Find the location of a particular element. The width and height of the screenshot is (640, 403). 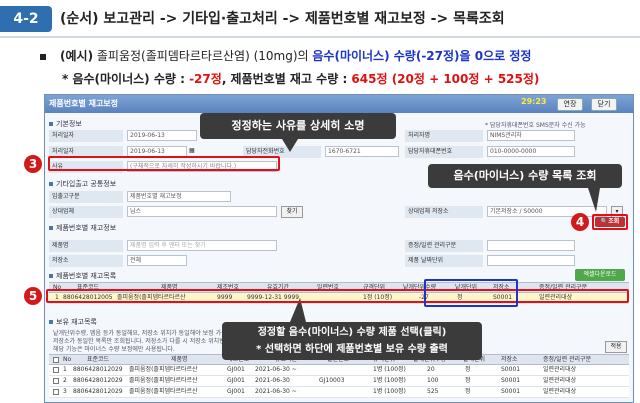

step-4-badge: 4 is located at coordinates (580, 222).